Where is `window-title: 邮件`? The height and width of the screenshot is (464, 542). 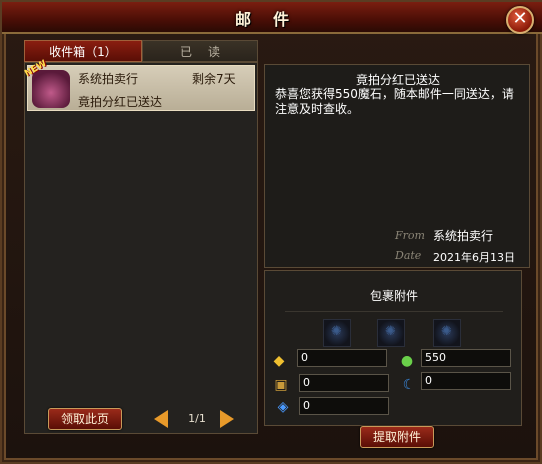
window-title: 邮件 is located at coordinates (272, 19).